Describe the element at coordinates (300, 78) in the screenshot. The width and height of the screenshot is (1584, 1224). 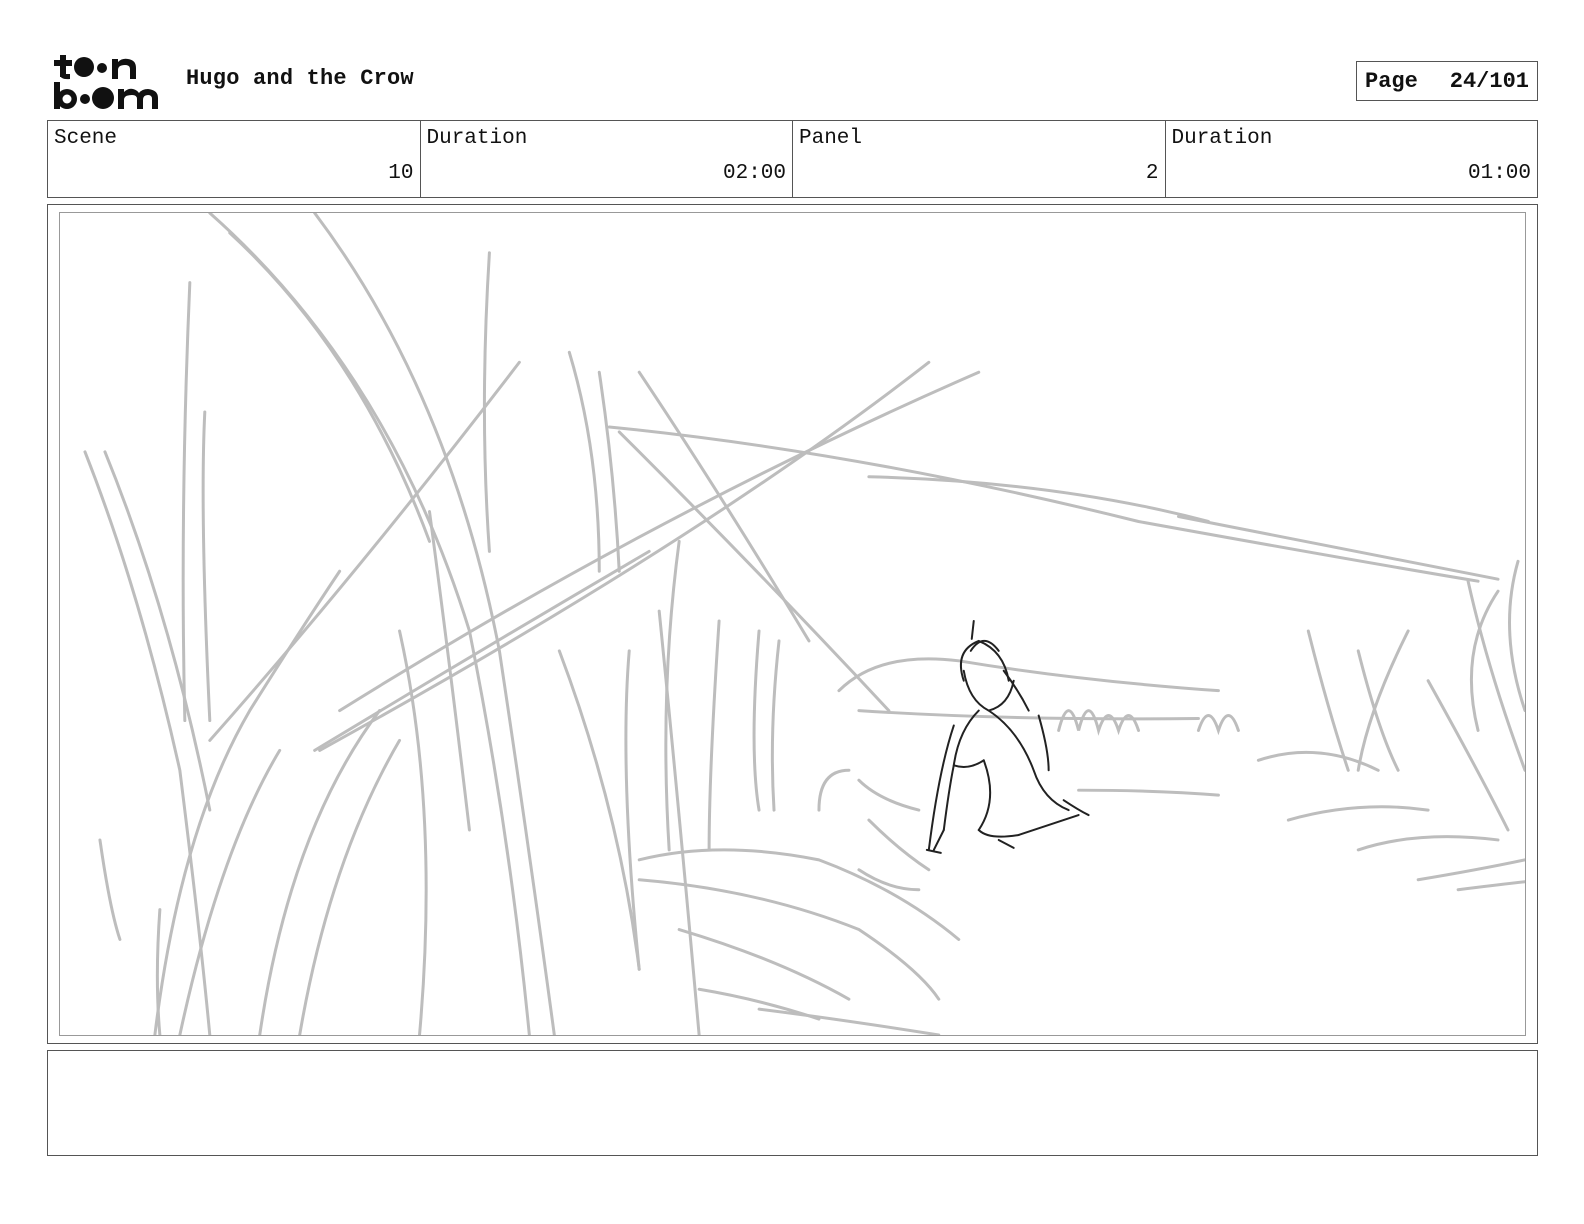
I see `project-title: Hugo and the Crow` at that location.